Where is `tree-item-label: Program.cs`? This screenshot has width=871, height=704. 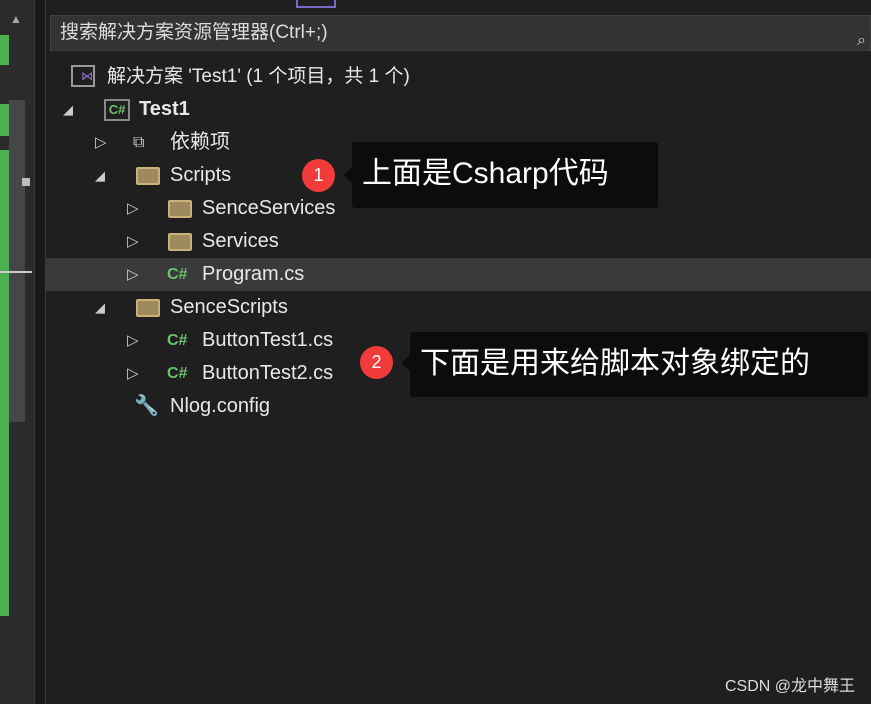
tree-item-label: Program.cs is located at coordinates (253, 274).